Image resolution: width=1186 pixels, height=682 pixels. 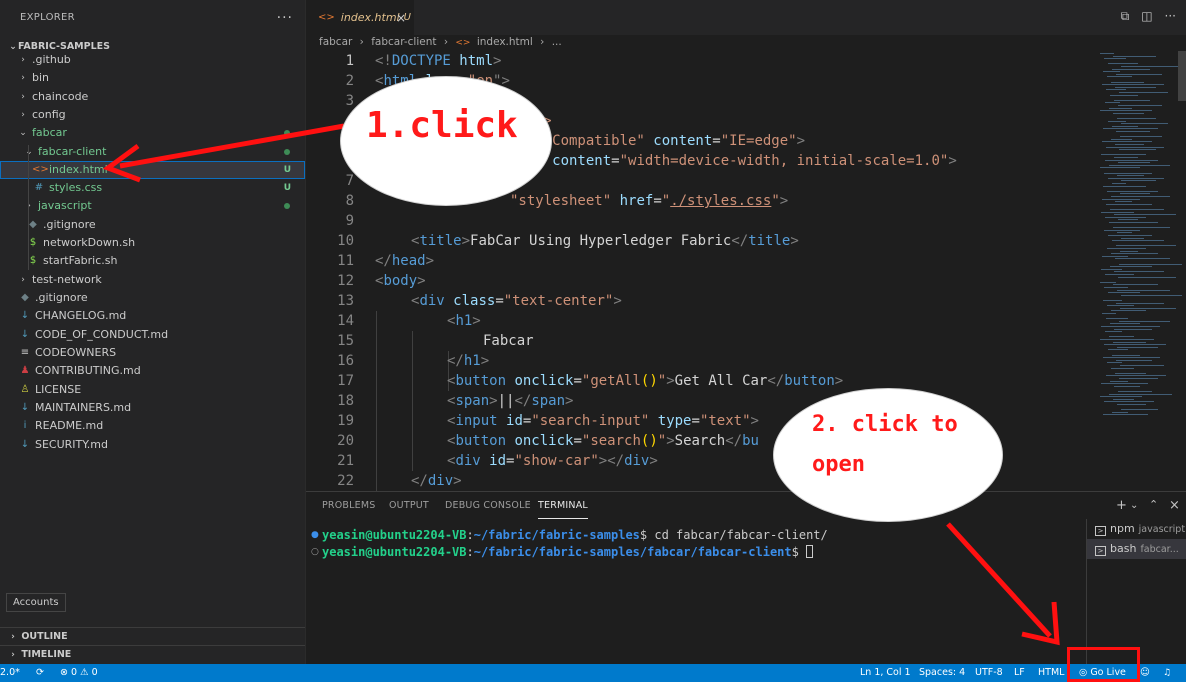 I want to click on cursor-position: Ln 1, Col 1, so click(x=885, y=673).